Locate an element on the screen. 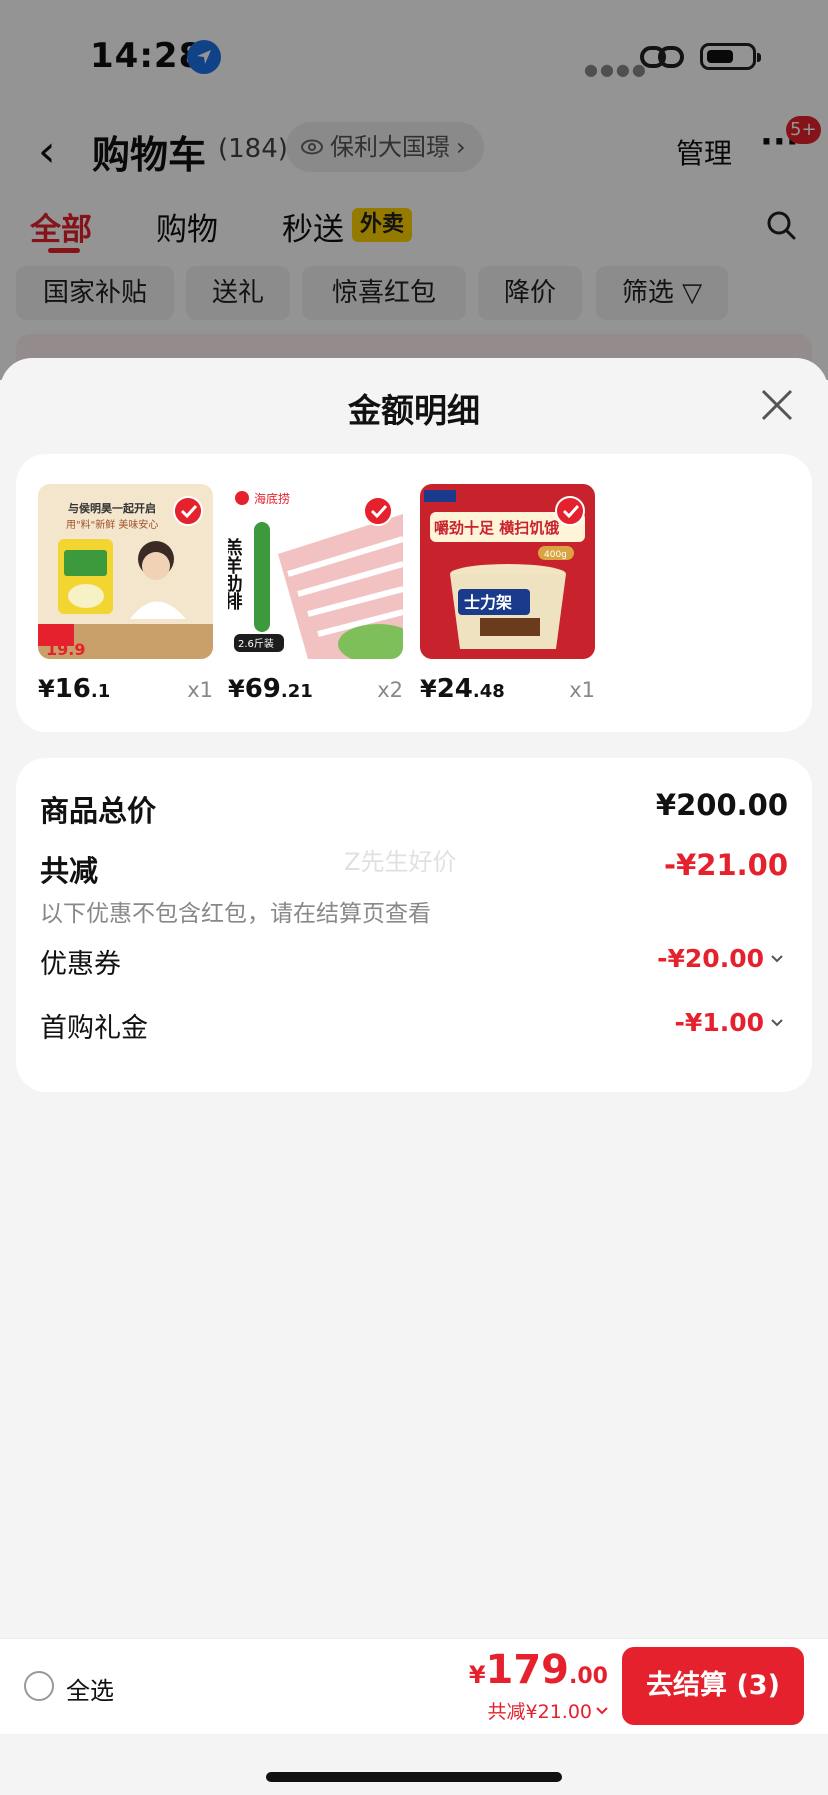 This screenshot has width=828, height=1795. product-3-slogan: 嚼劲十足 横扫饥饿 is located at coordinates (496, 528).